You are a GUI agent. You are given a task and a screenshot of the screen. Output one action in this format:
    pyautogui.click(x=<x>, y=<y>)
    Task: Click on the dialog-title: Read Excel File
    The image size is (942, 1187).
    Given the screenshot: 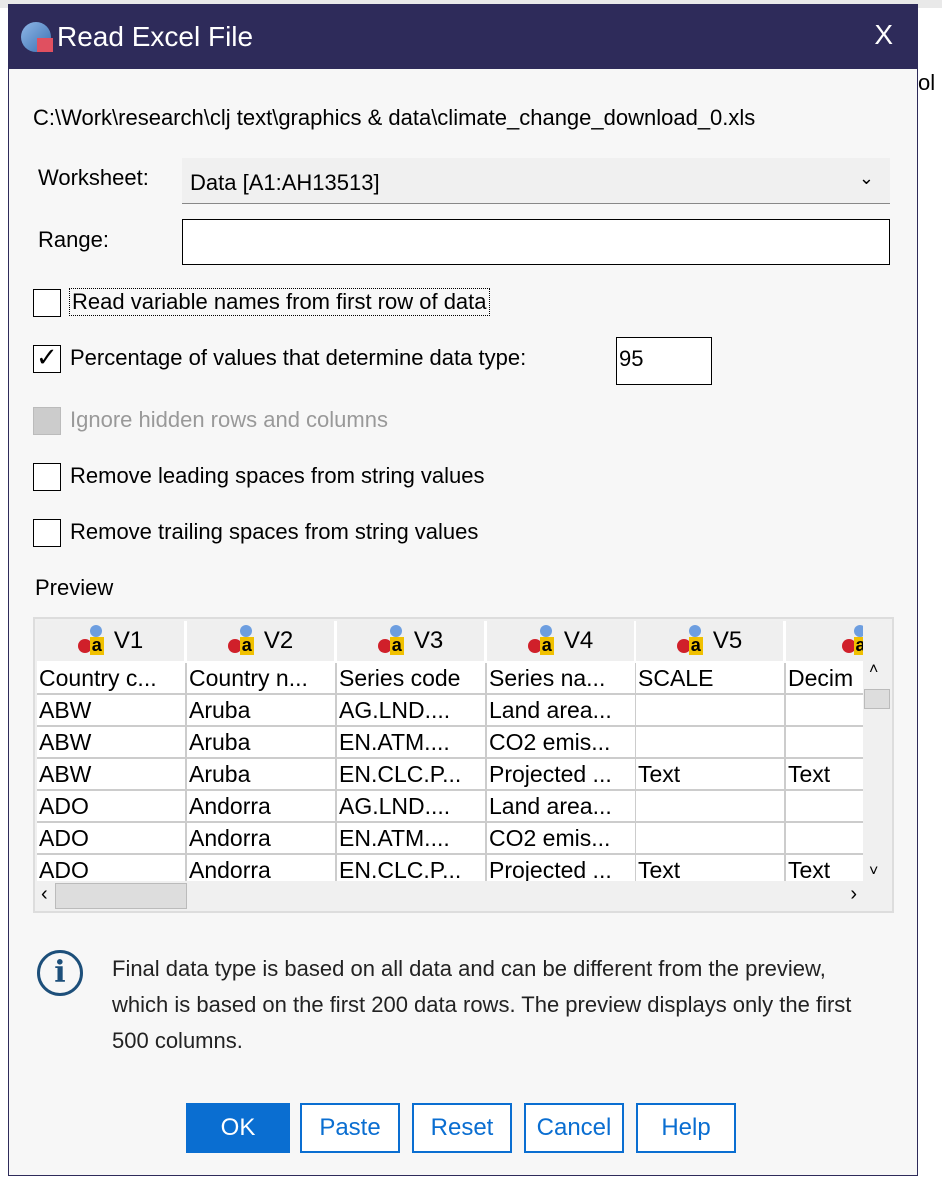 What is the action you would take?
    pyautogui.click(x=155, y=36)
    